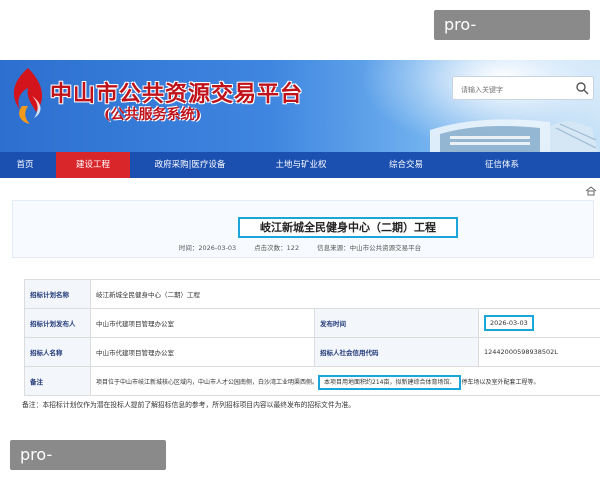 This screenshot has width=600, height=480. Describe the element at coordinates (217, 248) in the screenshot. I see `time-value: 2026-03-03` at that location.